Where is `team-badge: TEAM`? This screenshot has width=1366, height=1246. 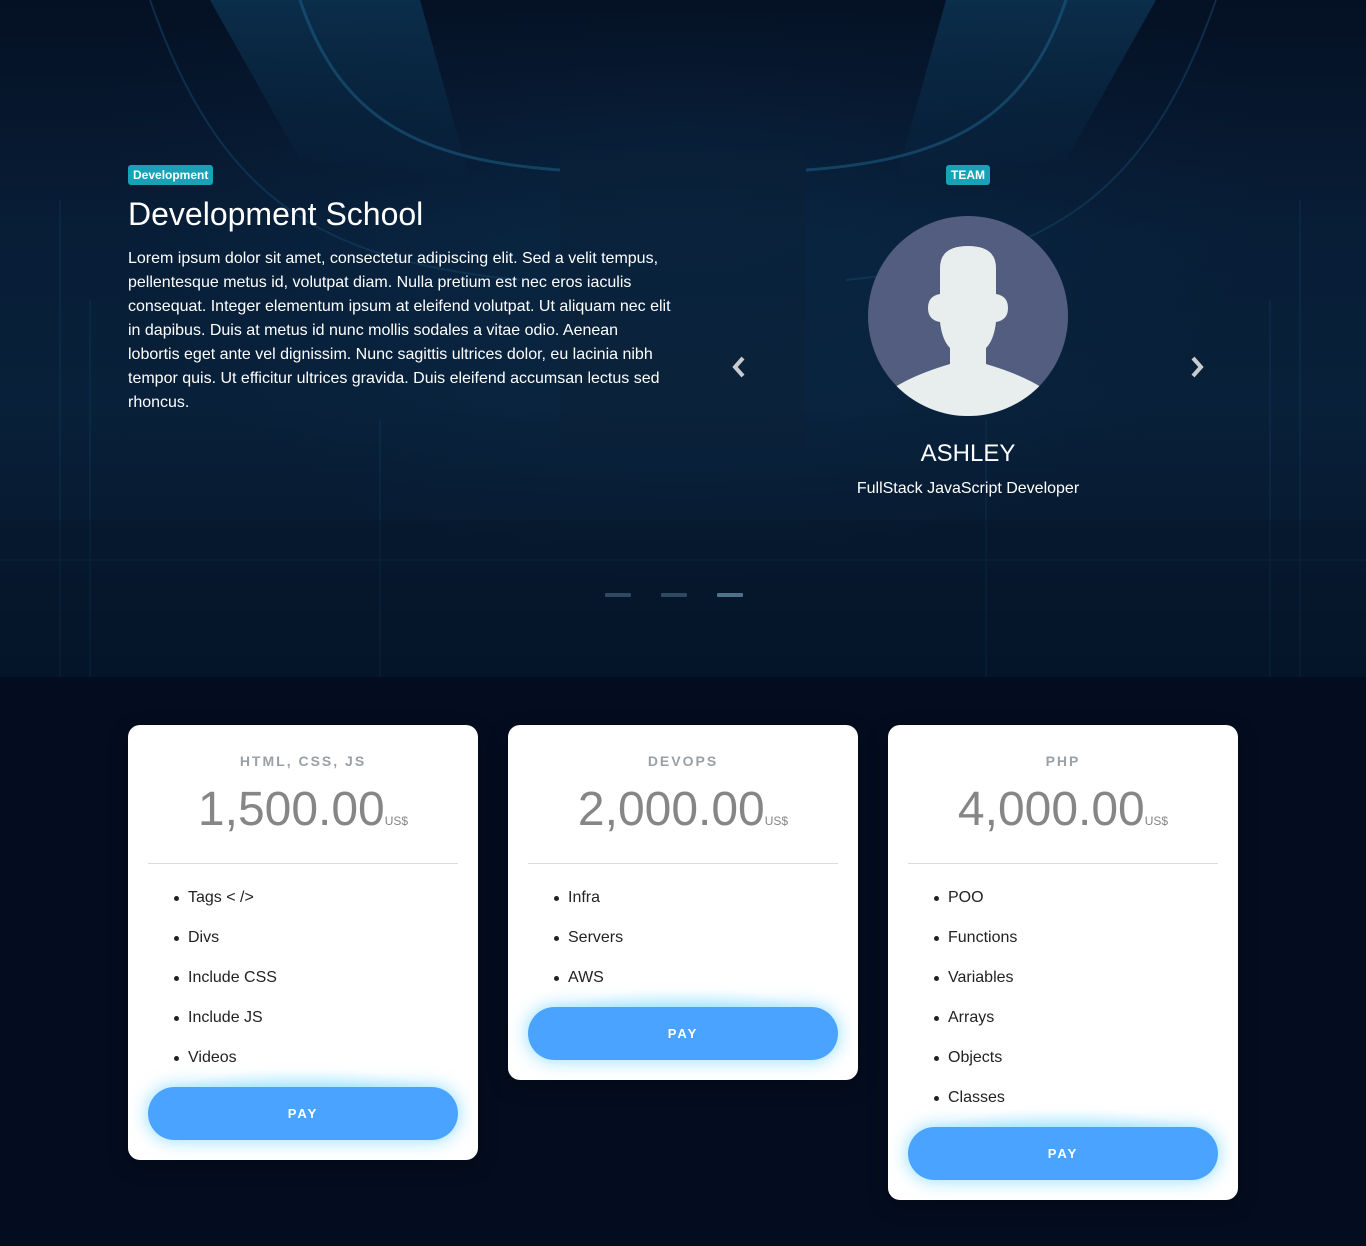
team-badge: TEAM is located at coordinates (968, 175).